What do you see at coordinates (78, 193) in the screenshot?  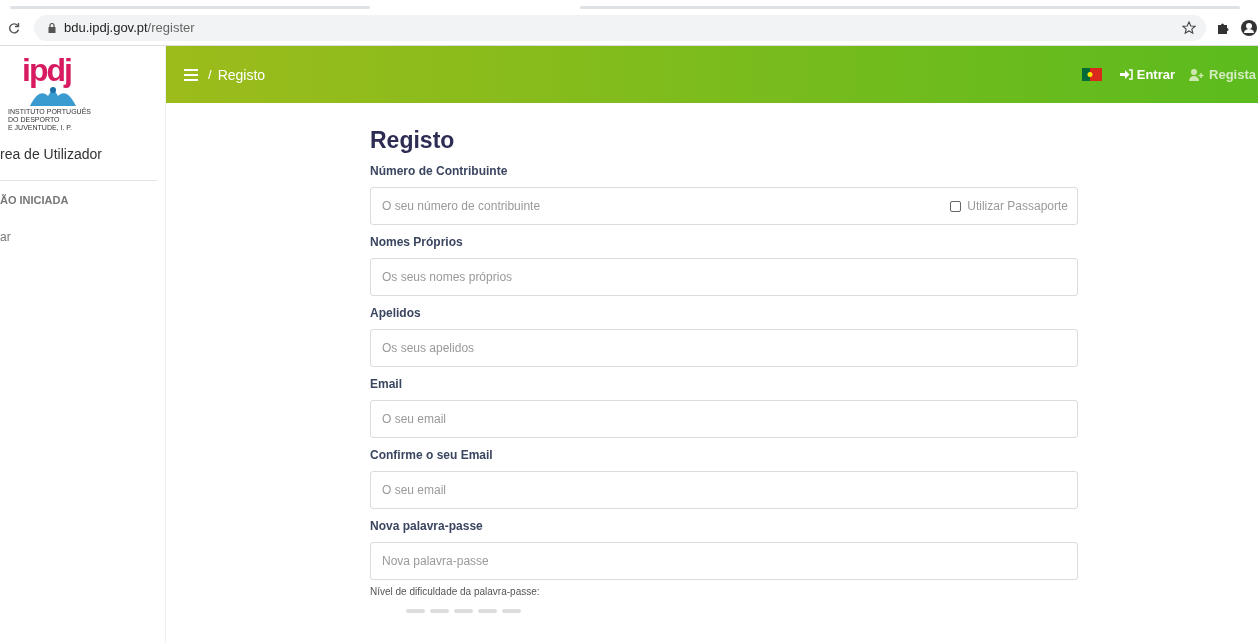 I see `sidebar-section-heading: ÃO INICIADA` at bounding box center [78, 193].